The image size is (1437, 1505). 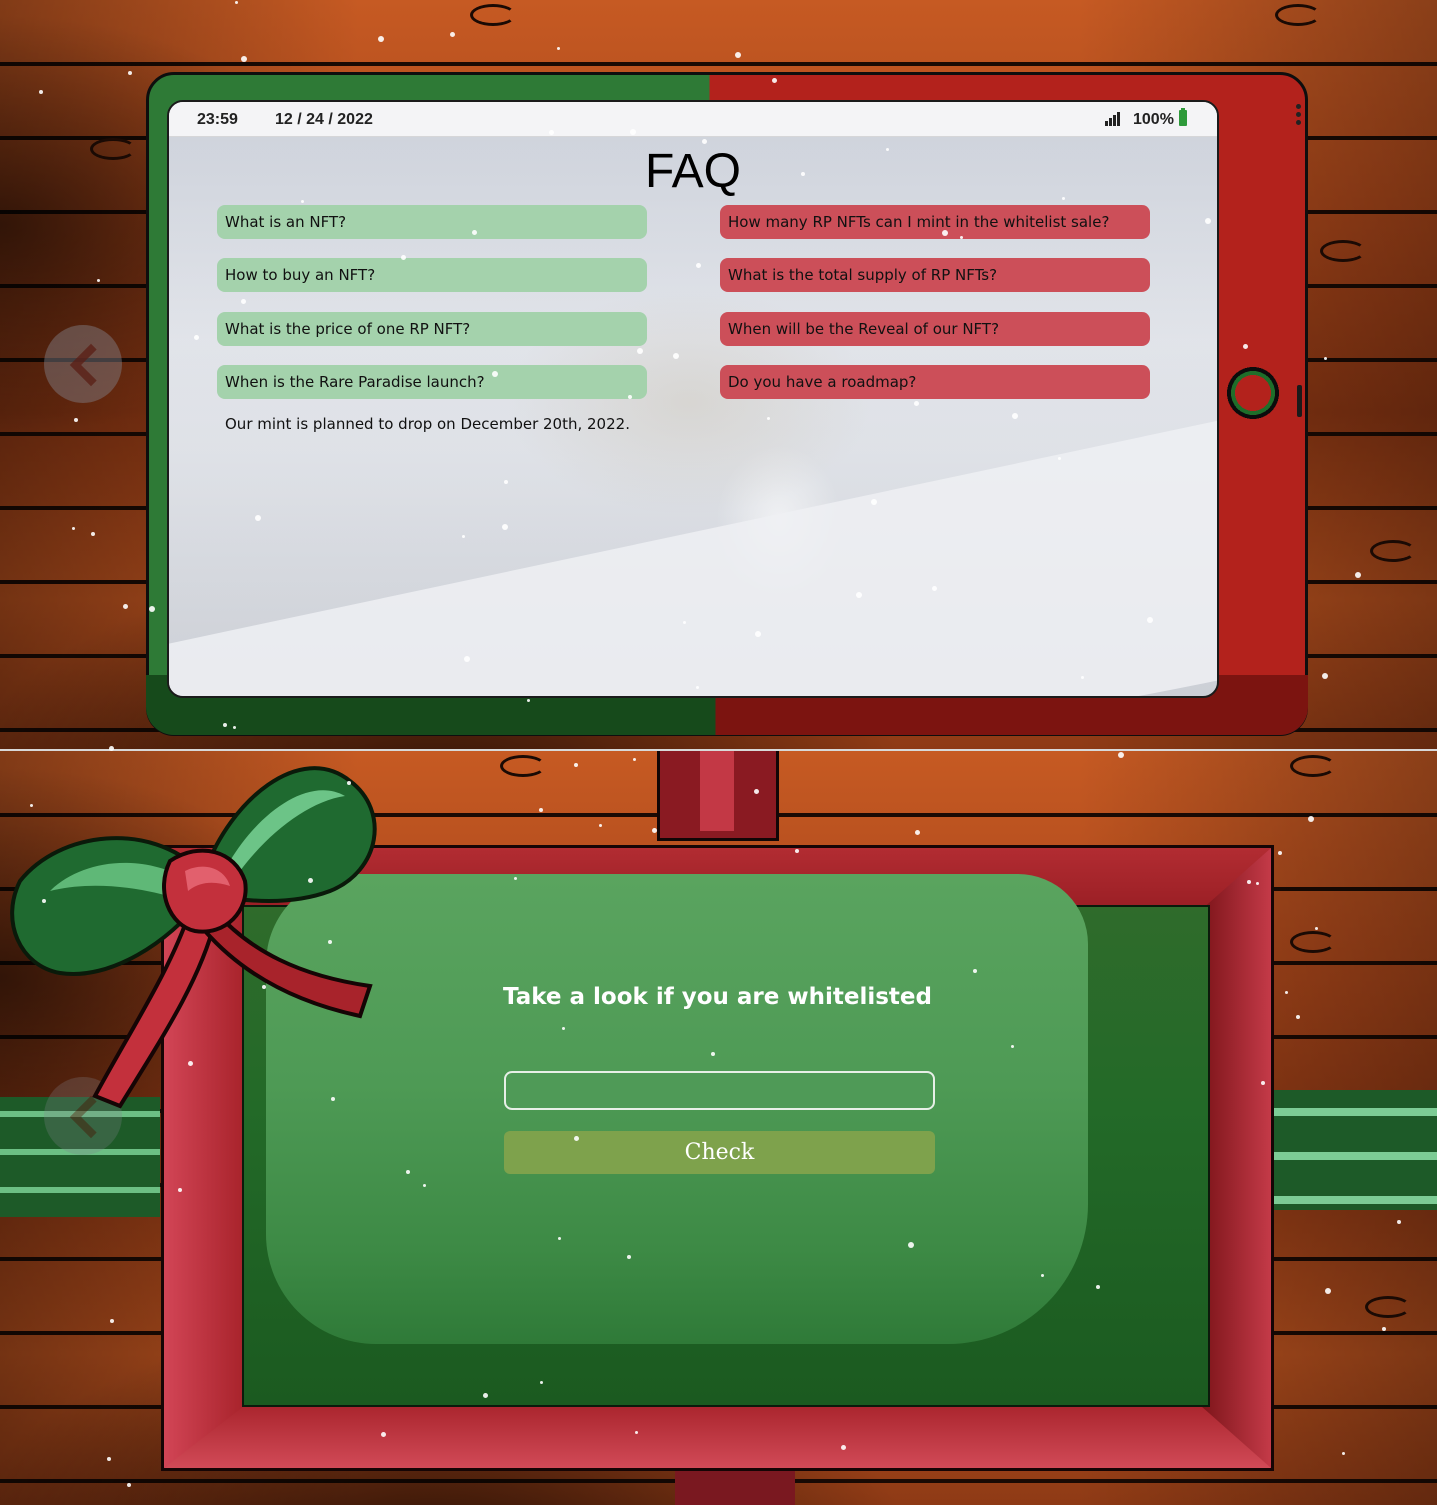 I want to click on check-button: Check, so click(x=719, y=1152).